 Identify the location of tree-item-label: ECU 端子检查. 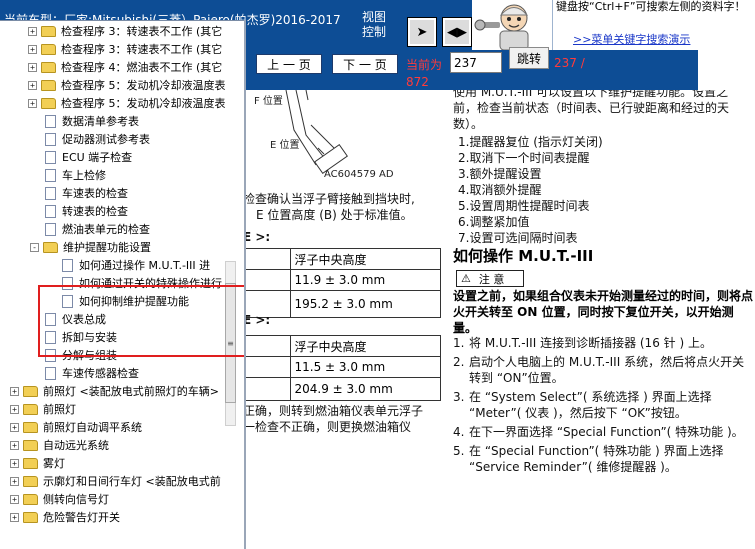
(97, 157).